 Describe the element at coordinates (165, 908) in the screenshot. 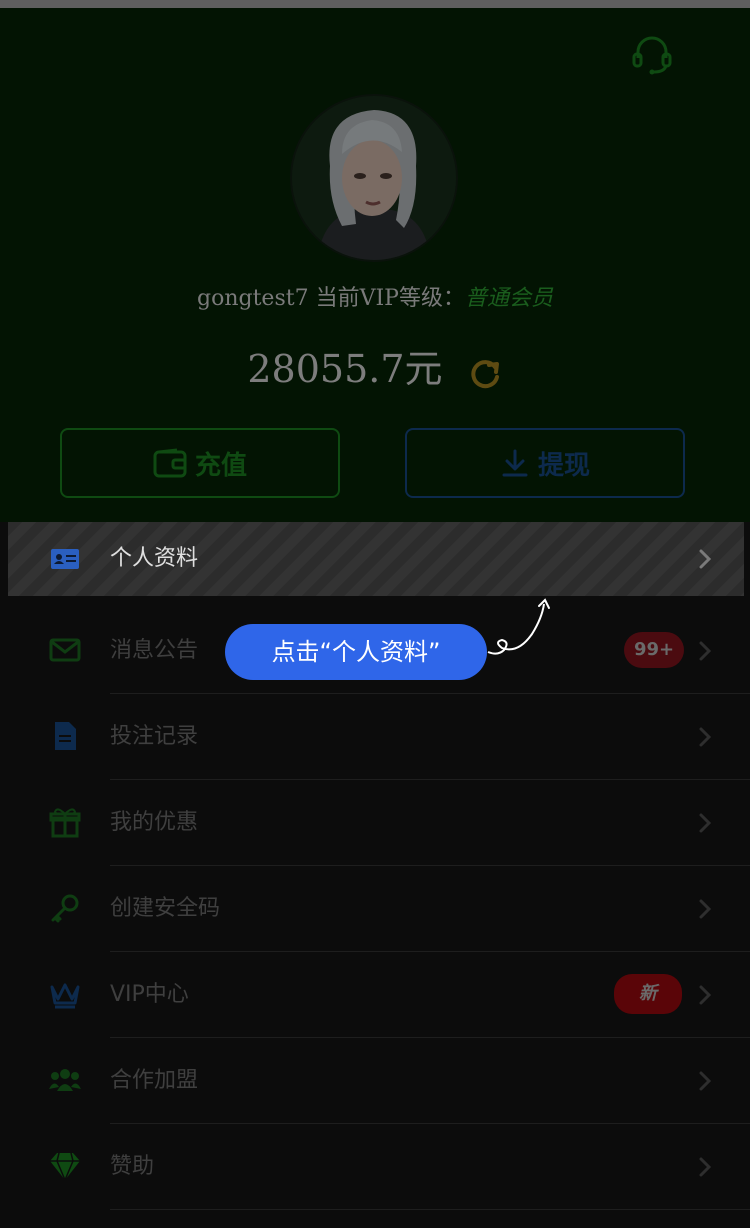

I see `menu-item-label: 创建安全码` at that location.